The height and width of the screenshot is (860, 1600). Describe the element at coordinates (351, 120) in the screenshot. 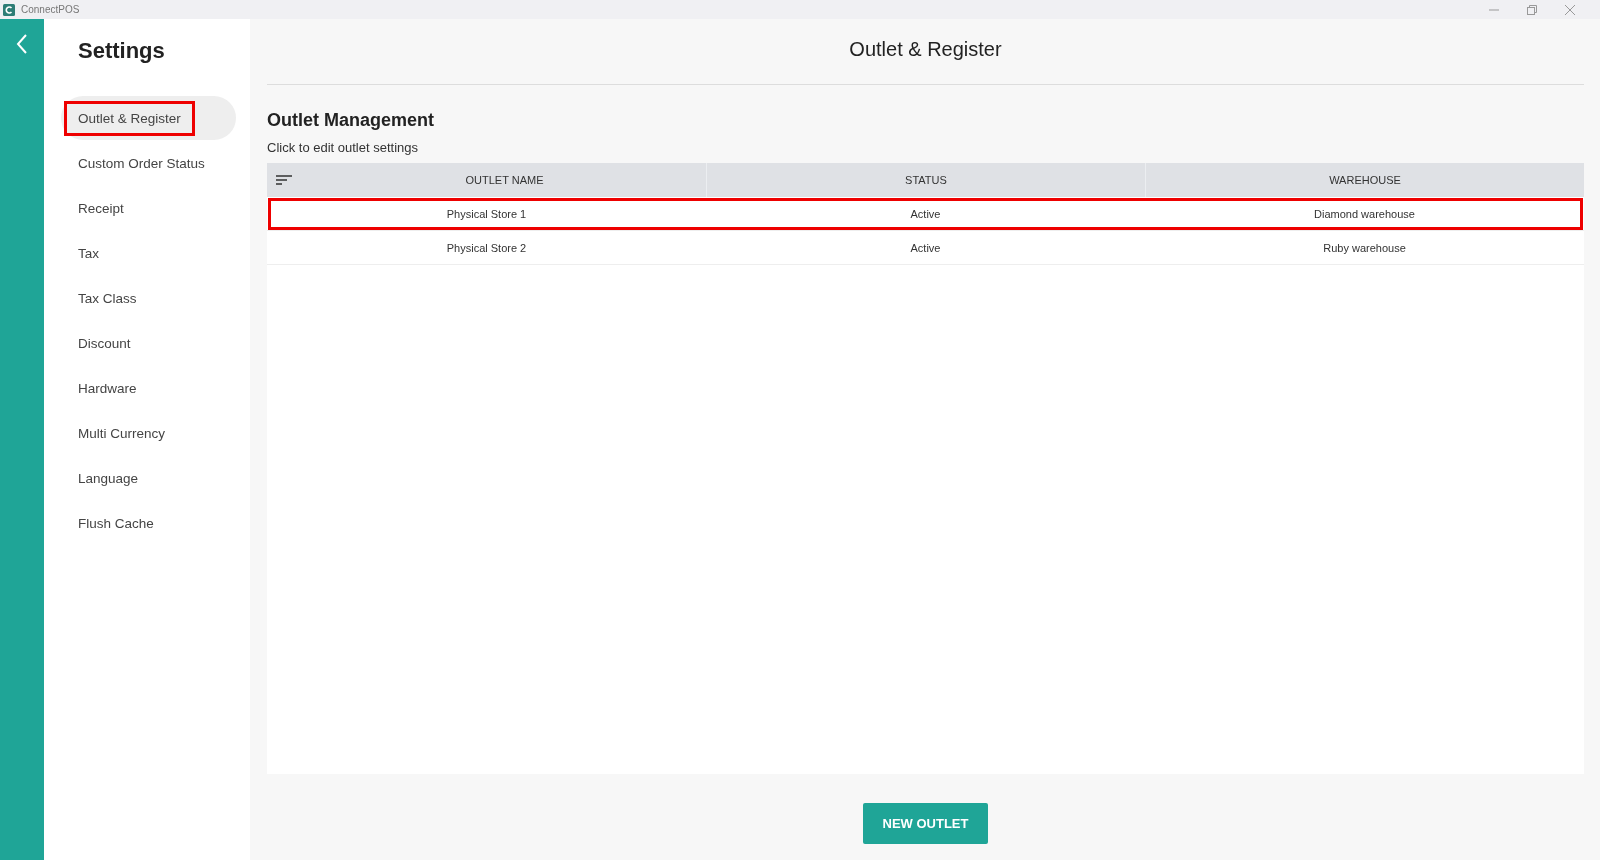

I see `section-title: Outlet Management` at that location.